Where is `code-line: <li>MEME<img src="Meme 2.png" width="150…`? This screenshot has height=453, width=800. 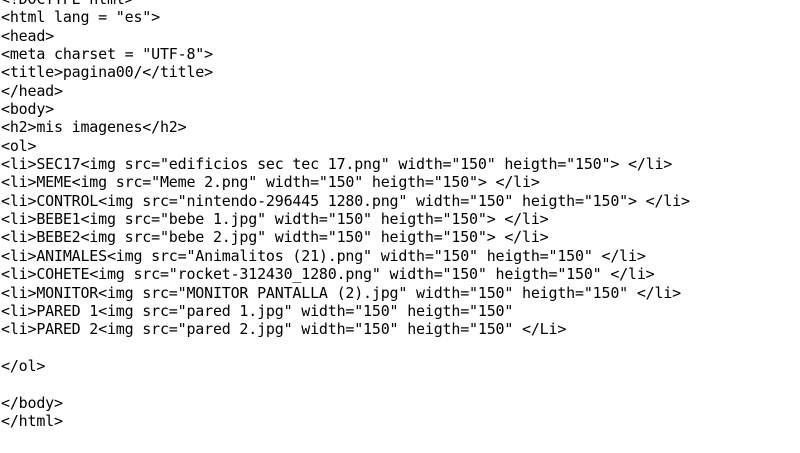 code-line: <li>MEME<img src="Meme 2.png" width="150… is located at coordinates (270, 182).